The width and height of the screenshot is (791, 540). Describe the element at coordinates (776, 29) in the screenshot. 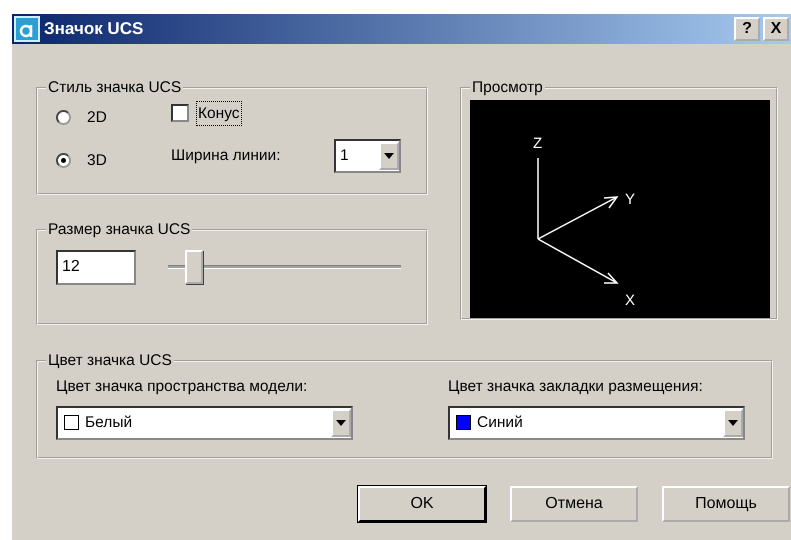

I see `close-button: X` at that location.